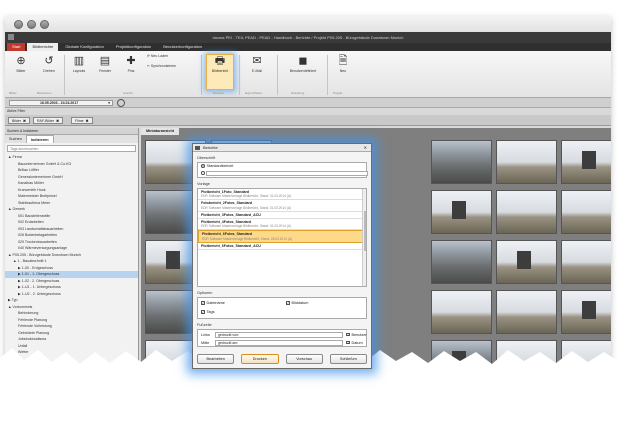 Image resolution: width=640 pixels, height=441 pixels. Describe the element at coordinates (19, 120) in the screenshot. I see `filter-chip-bilder: Bilder ✖` at that location.